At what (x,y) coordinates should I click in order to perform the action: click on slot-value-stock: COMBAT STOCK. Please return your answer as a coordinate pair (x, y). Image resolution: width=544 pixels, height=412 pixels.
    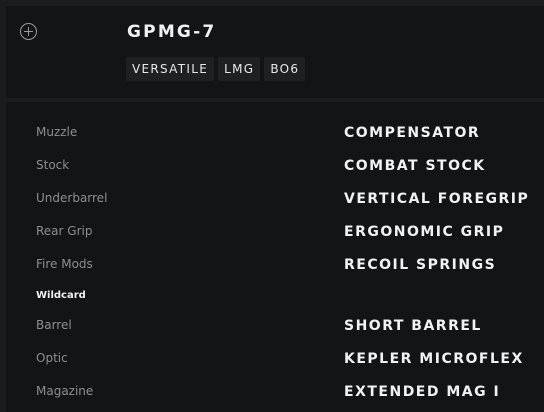
    Looking at the image, I should click on (415, 166).